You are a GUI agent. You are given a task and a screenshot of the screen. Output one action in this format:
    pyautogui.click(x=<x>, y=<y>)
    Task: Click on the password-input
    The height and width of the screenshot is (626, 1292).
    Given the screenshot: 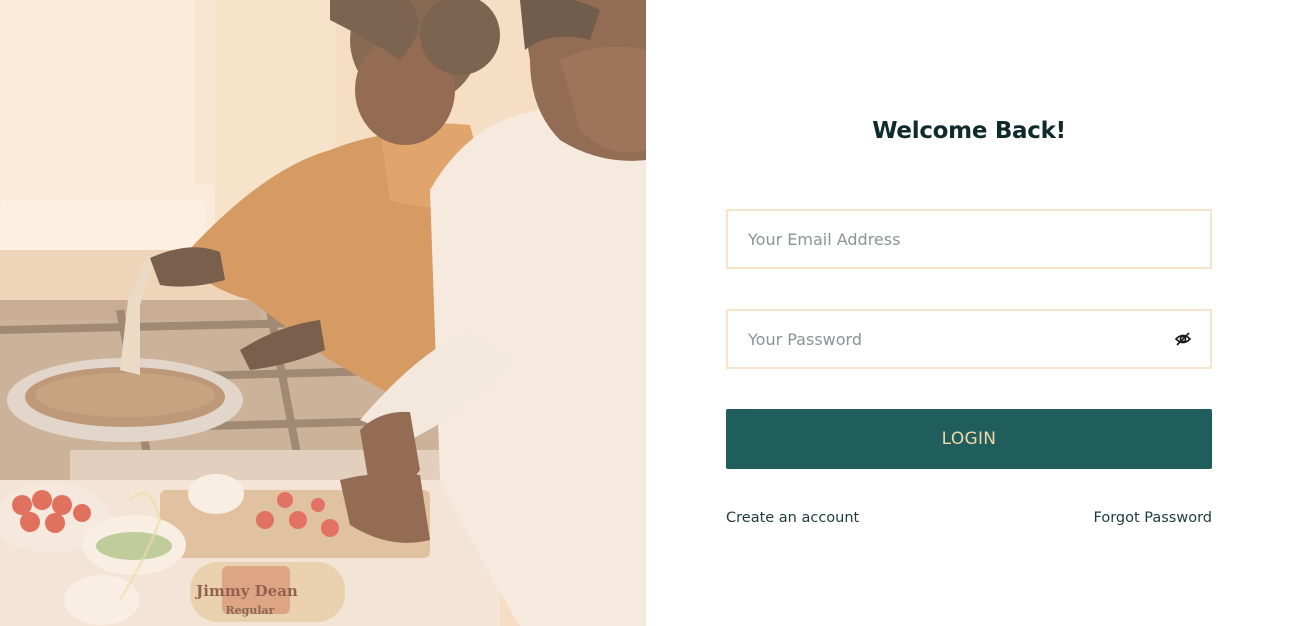 What is the action you would take?
    pyautogui.click(x=969, y=339)
    